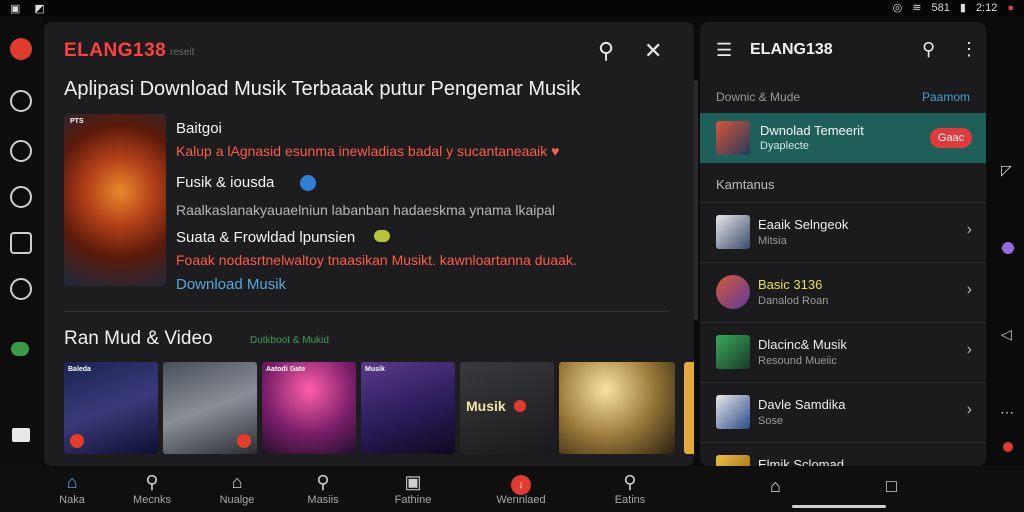 The image size is (1024, 512). What do you see at coordinates (653, 51) in the screenshot?
I see `close-icon: ✕` at bounding box center [653, 51].